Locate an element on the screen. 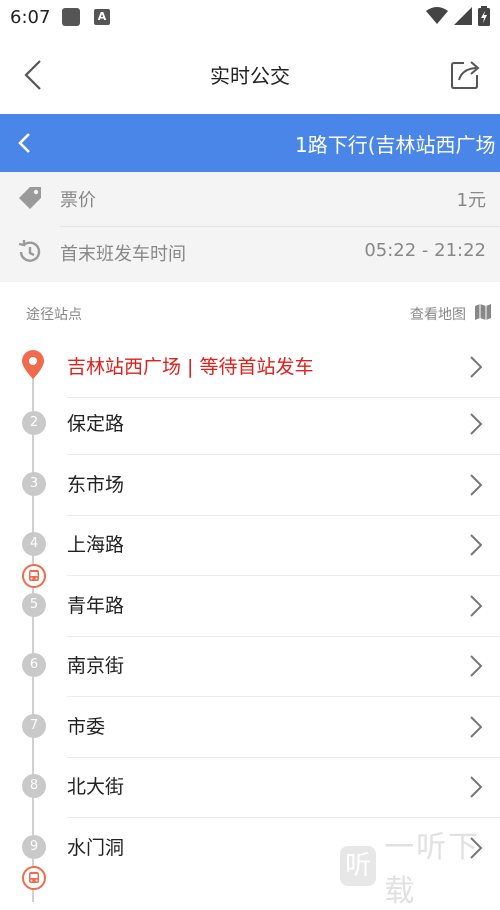  watermark-text: 一听下载 is located at coordinates (432, 869).